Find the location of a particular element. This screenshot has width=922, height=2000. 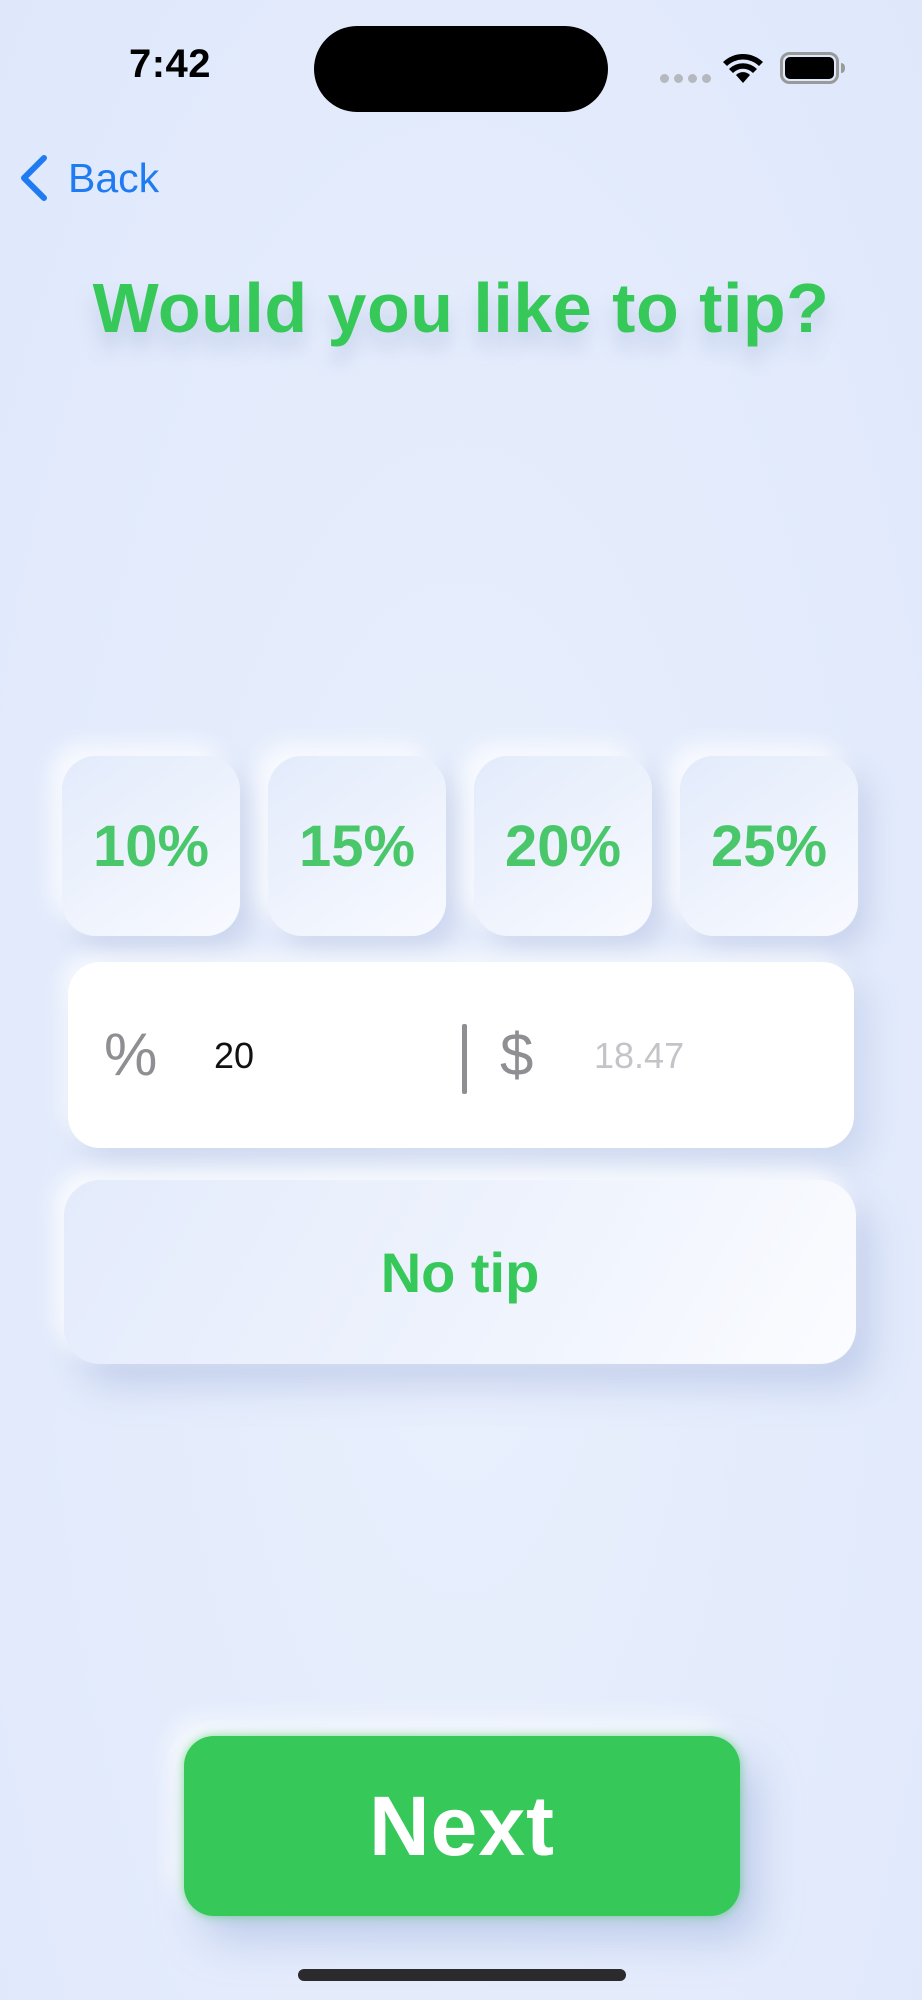

no-tip-label: No tip is located at coordinates (460, 1272).